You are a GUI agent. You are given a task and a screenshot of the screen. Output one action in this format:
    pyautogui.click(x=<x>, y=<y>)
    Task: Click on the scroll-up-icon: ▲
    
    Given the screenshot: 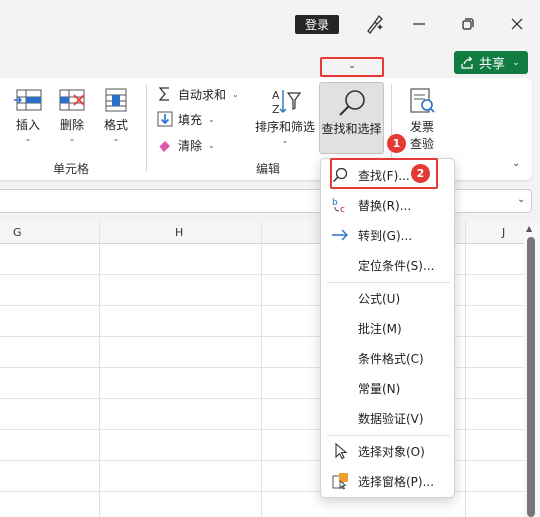 What is the action you would take?
    pyautogui.click(x=529, y=228)
    